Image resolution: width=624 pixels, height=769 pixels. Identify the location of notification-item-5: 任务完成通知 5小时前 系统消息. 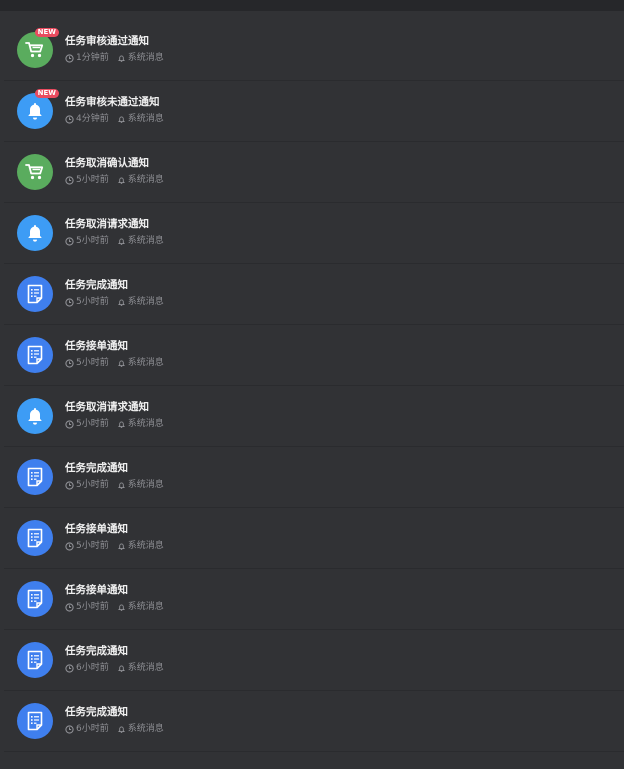
(314, 294).